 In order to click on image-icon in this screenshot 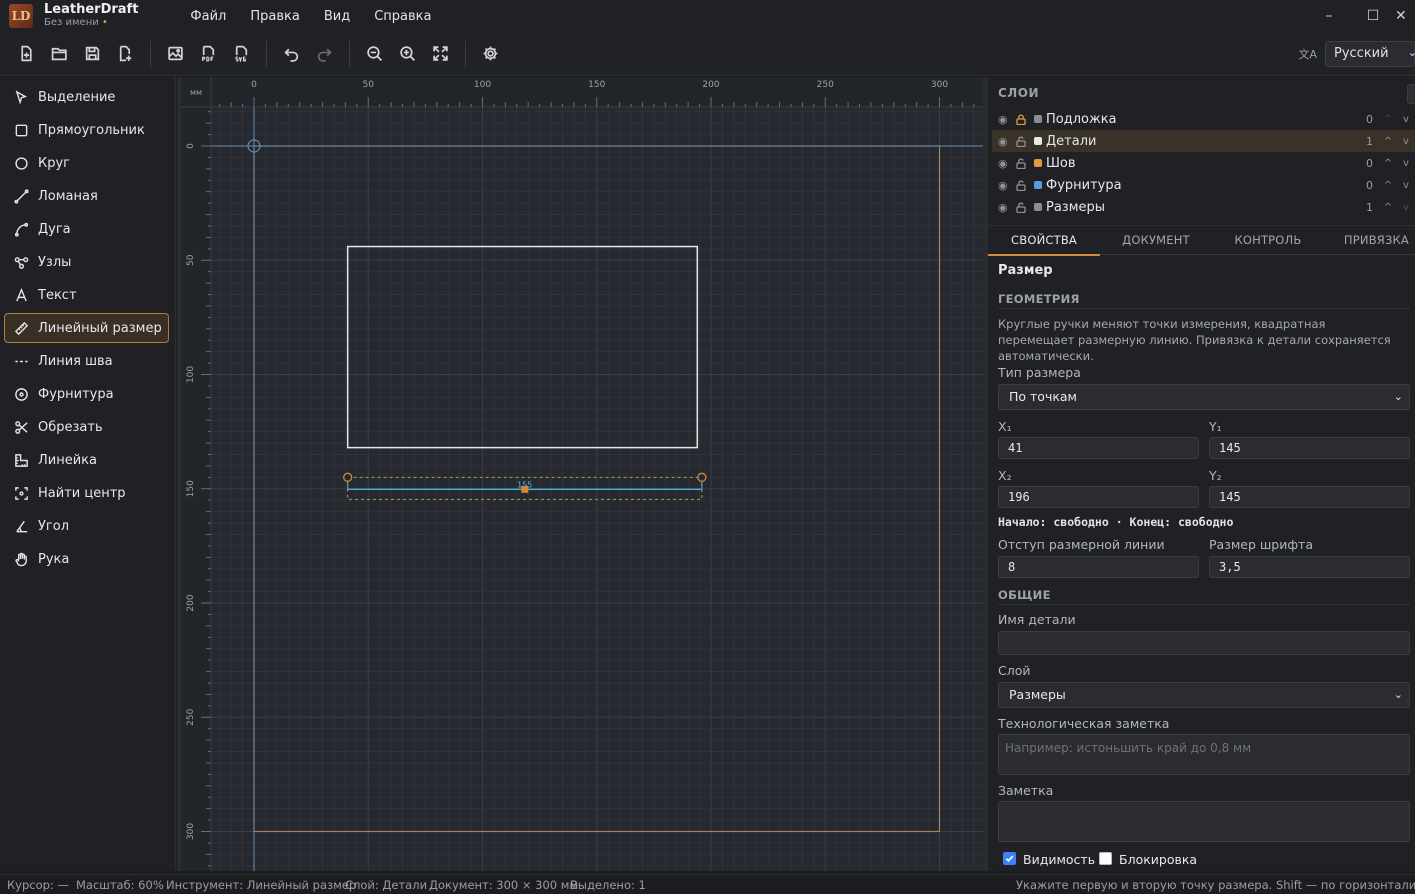, I will do `click(175, 53)`.